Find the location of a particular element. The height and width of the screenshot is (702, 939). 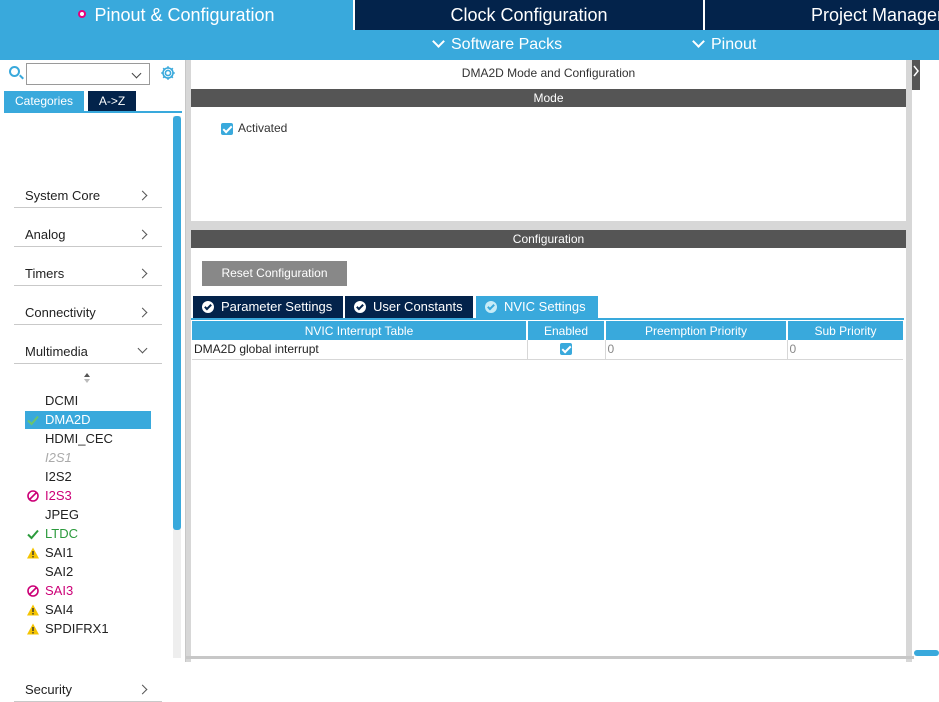

category-label: Multimedia is located at coordinates (56, 351).